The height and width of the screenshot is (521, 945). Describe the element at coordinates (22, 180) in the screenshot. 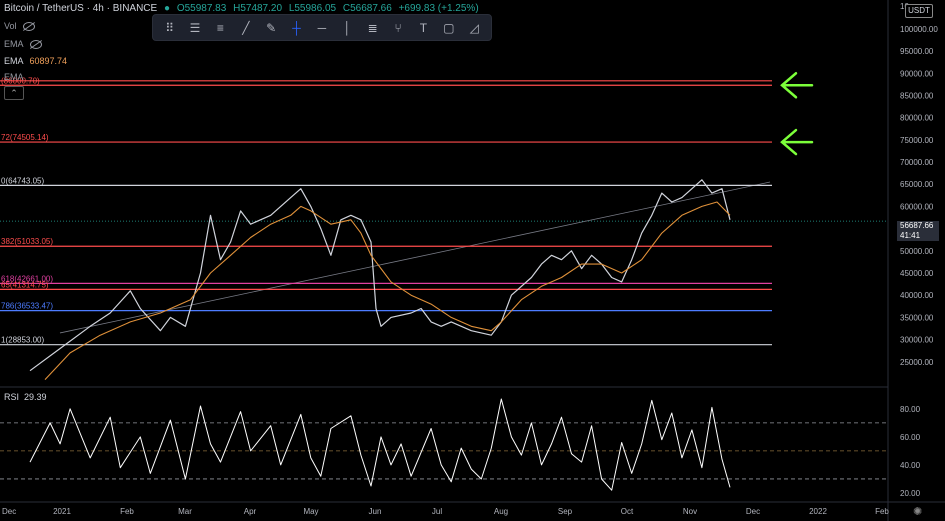

I see `fib-level-label: 0(64743.05)` at that location.